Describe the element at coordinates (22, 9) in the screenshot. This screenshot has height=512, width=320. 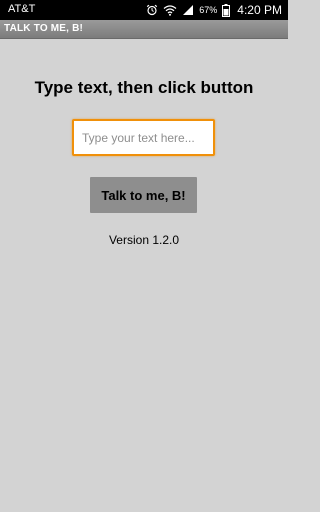
I see `carrier-label: AT&T` at that location.